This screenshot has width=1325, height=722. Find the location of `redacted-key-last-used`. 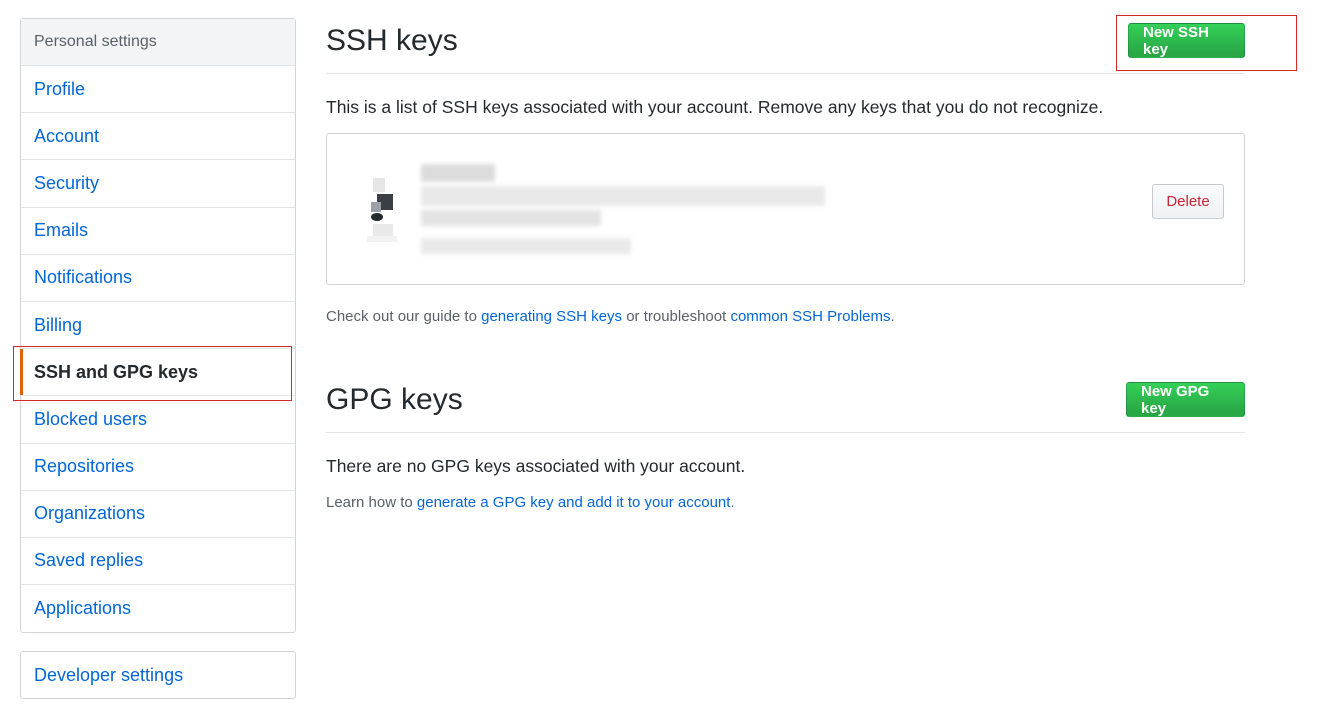

redacted-key-last-used is located at coordinates (526, 246).